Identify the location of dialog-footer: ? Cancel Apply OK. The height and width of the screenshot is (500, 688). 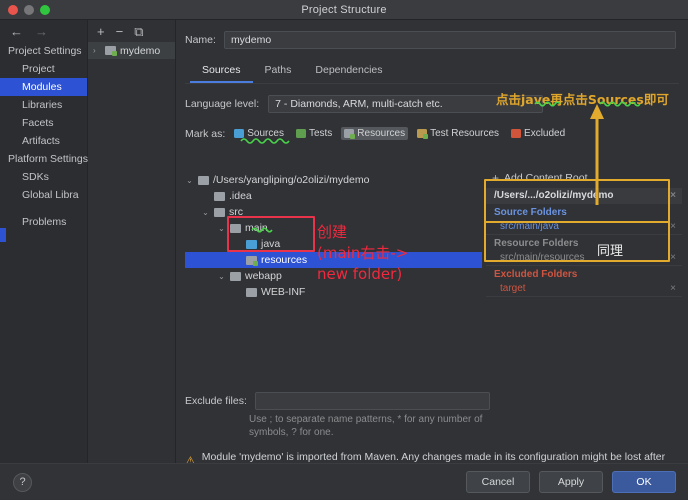
(344, 481).